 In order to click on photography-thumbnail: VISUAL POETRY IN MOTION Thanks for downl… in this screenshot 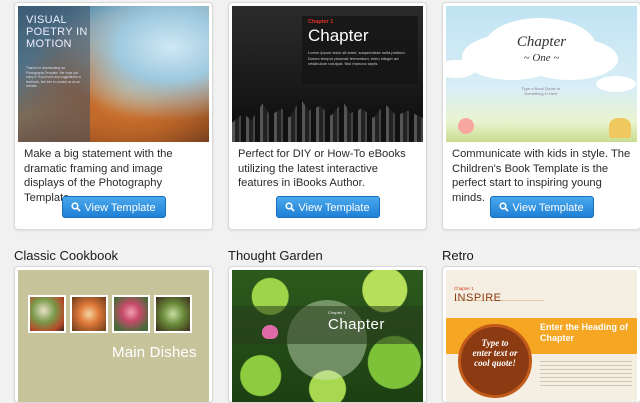, I will do `click(113, 74)`.